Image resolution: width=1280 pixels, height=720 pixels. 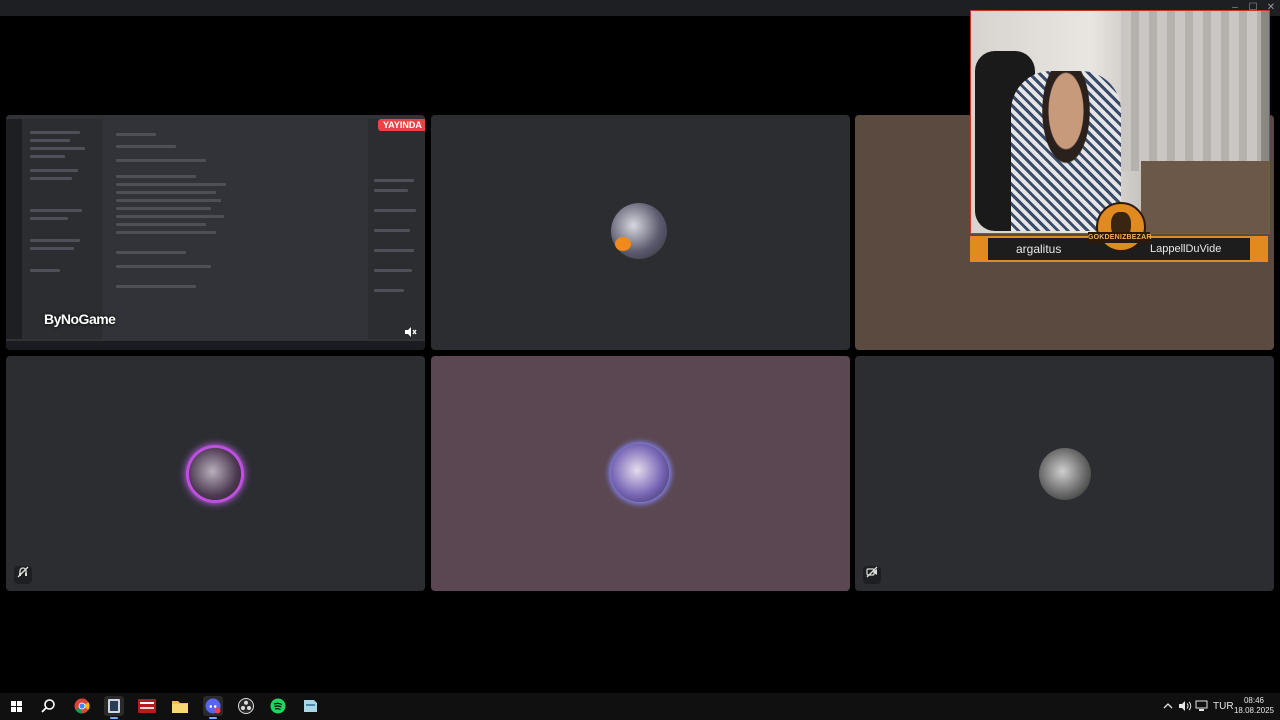 What do you see at coordinates (410, 333) in the screenshot?
I see `speaker-muted-icon` at bounding box center [410, 333].